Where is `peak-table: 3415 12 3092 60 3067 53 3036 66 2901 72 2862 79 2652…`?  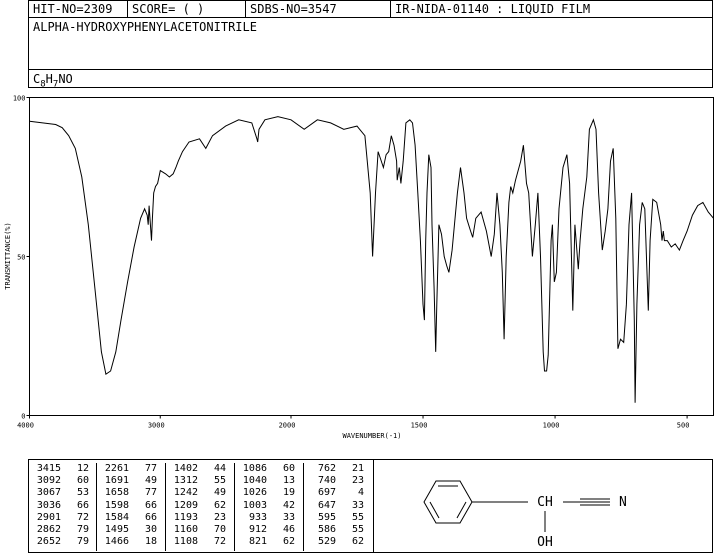 peak-table: 3415 12 3092 60 3067 53 3036 66 2901 72 2862 79 2652… is located at coordinates (201, 506).